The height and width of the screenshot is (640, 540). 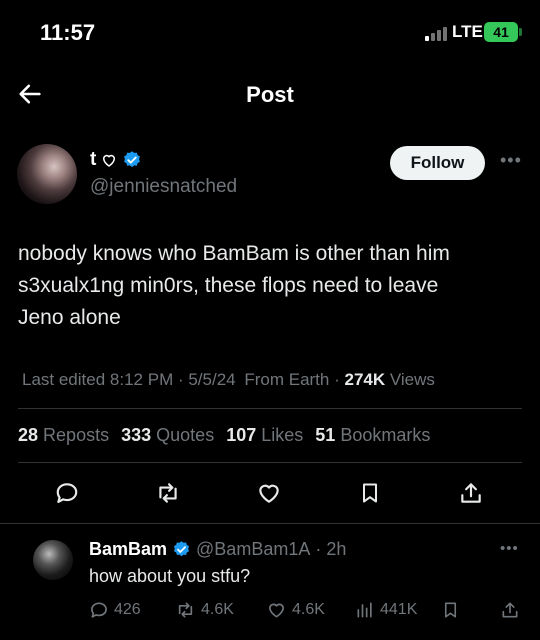 I want to click on author-display-name: t, so click(x=116, y=160).